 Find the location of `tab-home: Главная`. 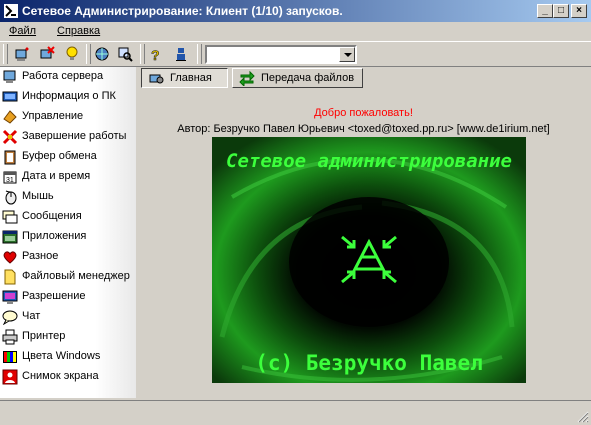

tab-home: Главная is located at coordinates (184, 78).